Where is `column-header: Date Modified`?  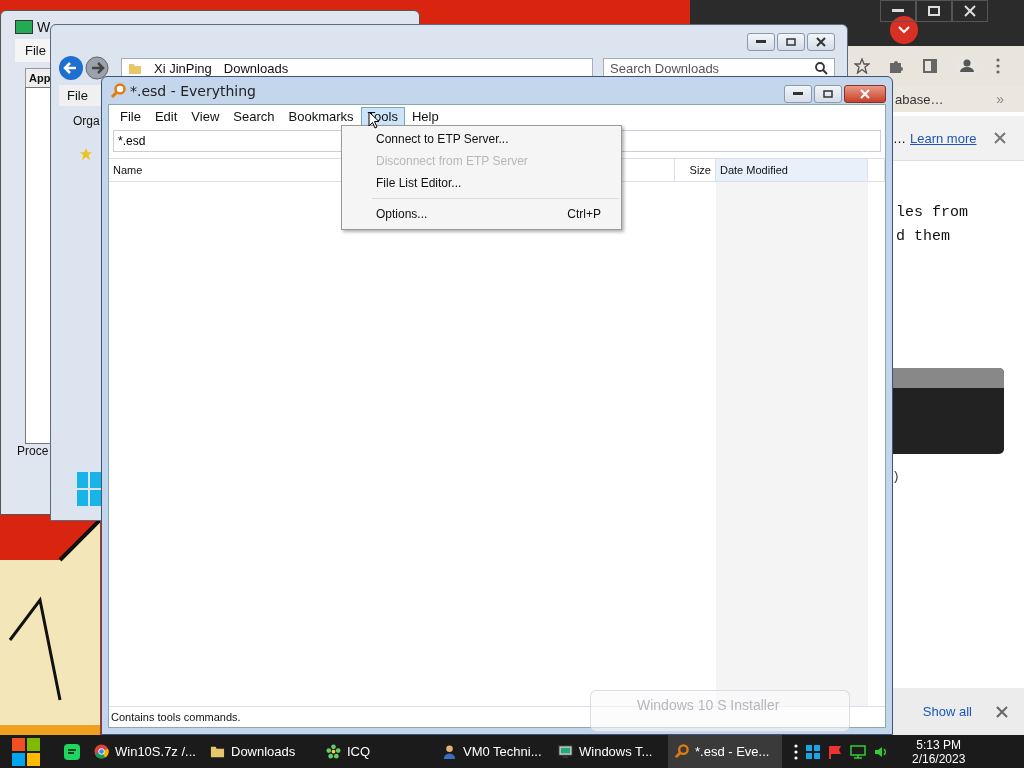
column-header: Date Modified is located at coordinates (792, 170).